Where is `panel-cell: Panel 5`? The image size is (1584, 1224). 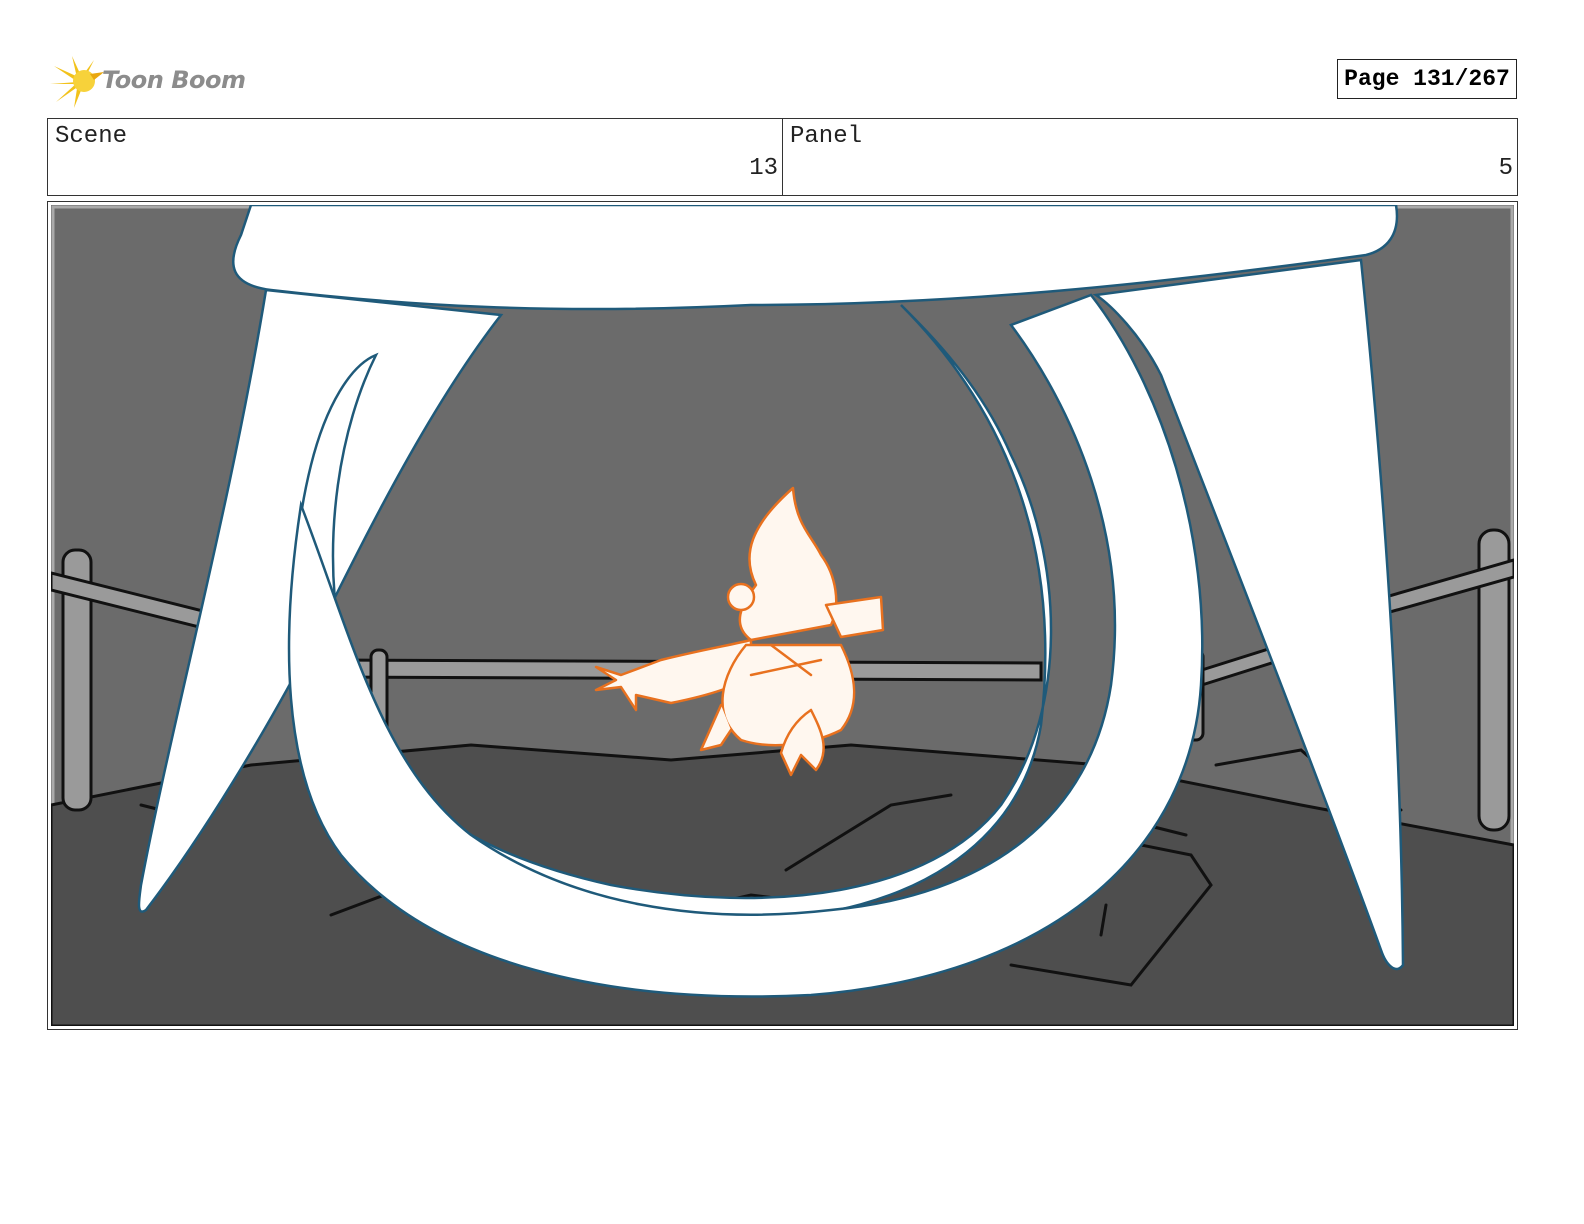
panel-cell: Panel 5 is located at coordinates (1150, 157).